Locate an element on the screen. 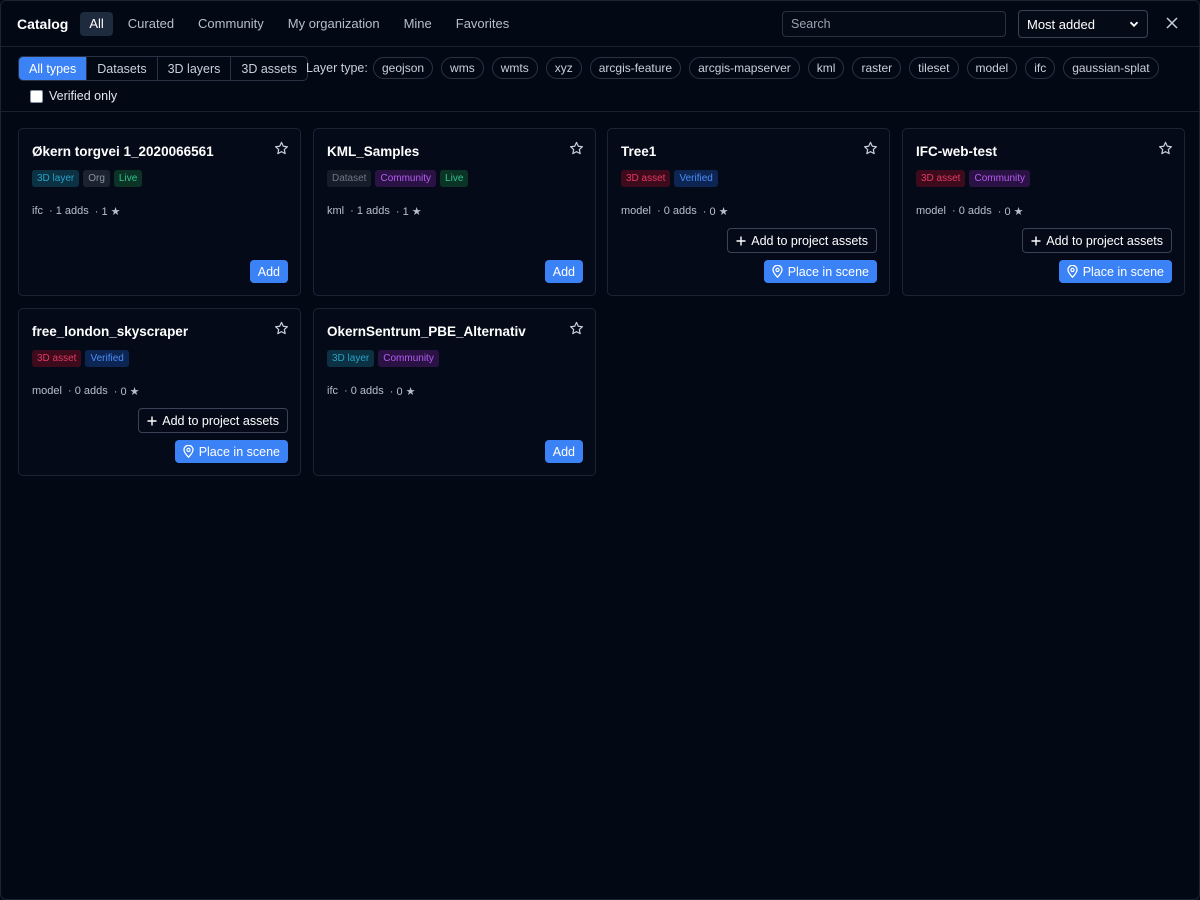  badge-org: Org is located at coordinates (96, 178).